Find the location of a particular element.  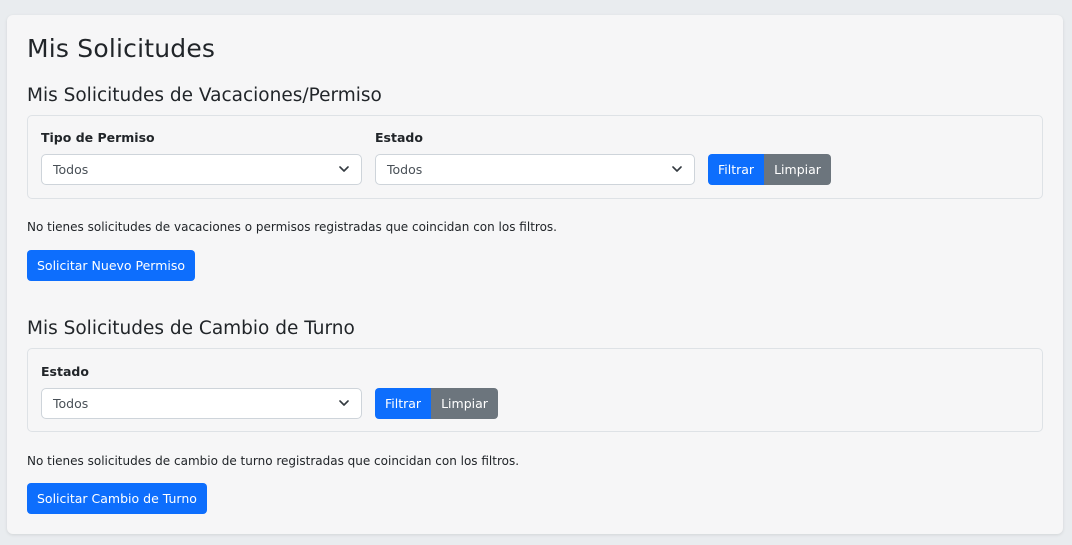

vacation-clear-button: Limpiar is located at coordinates (797, 169).